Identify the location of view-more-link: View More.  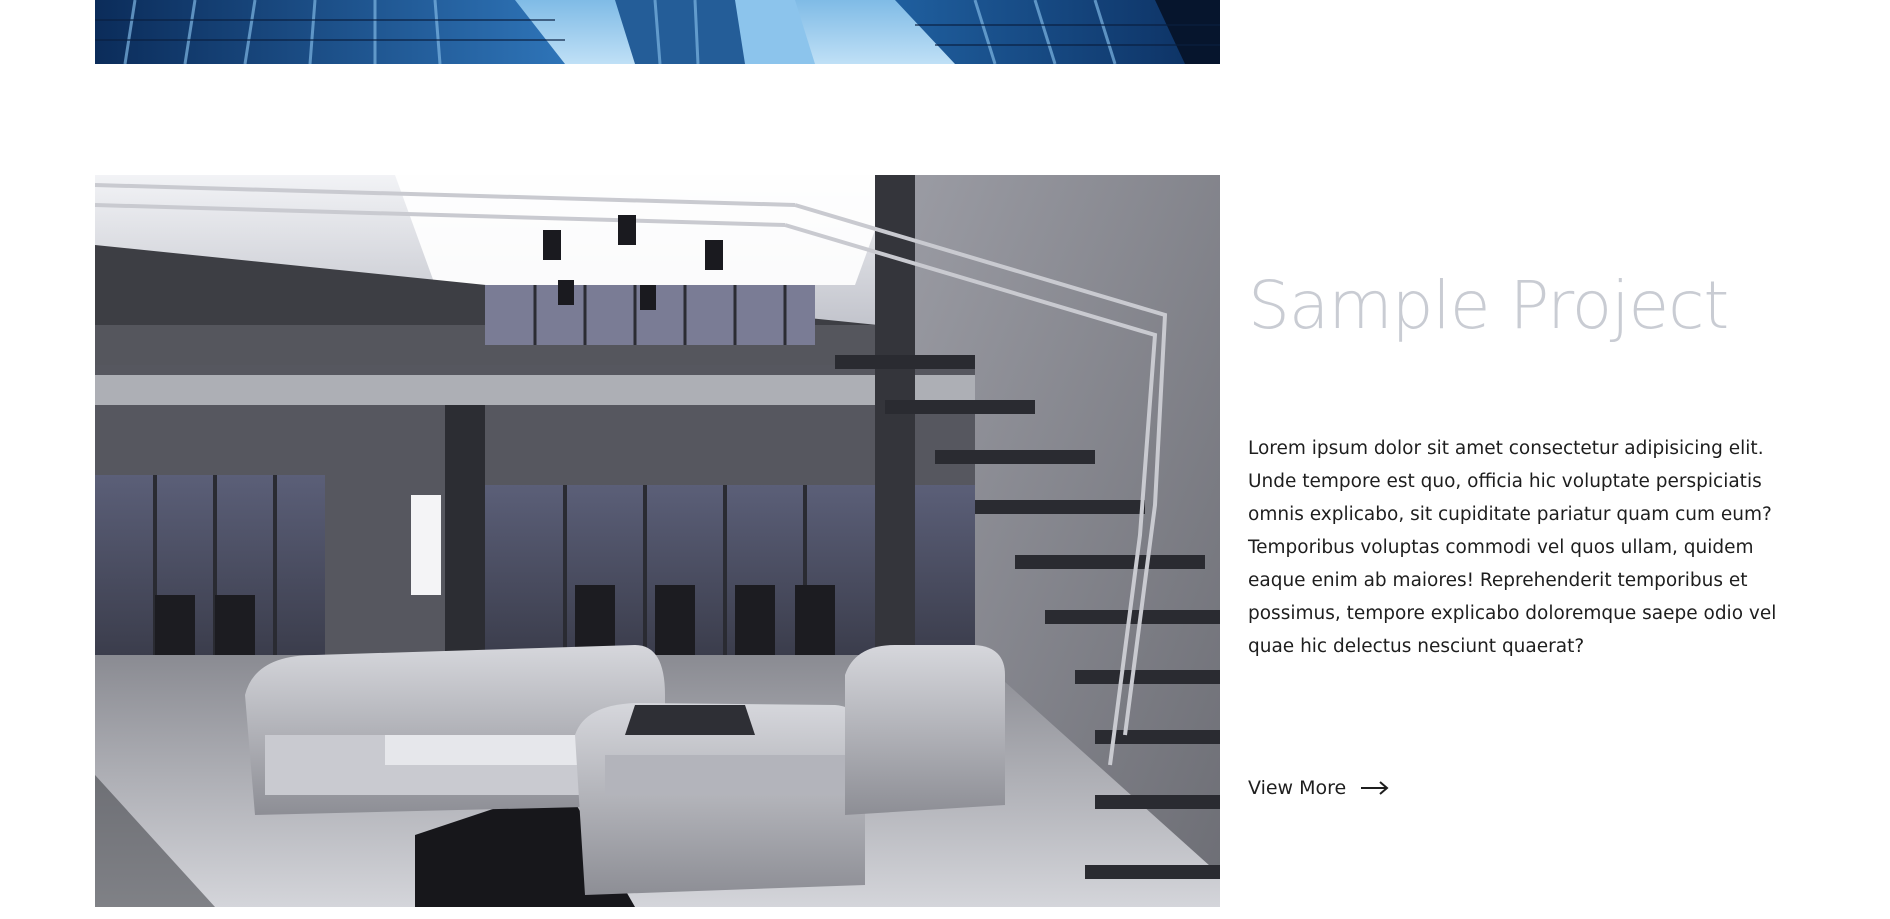
(1319, 788).